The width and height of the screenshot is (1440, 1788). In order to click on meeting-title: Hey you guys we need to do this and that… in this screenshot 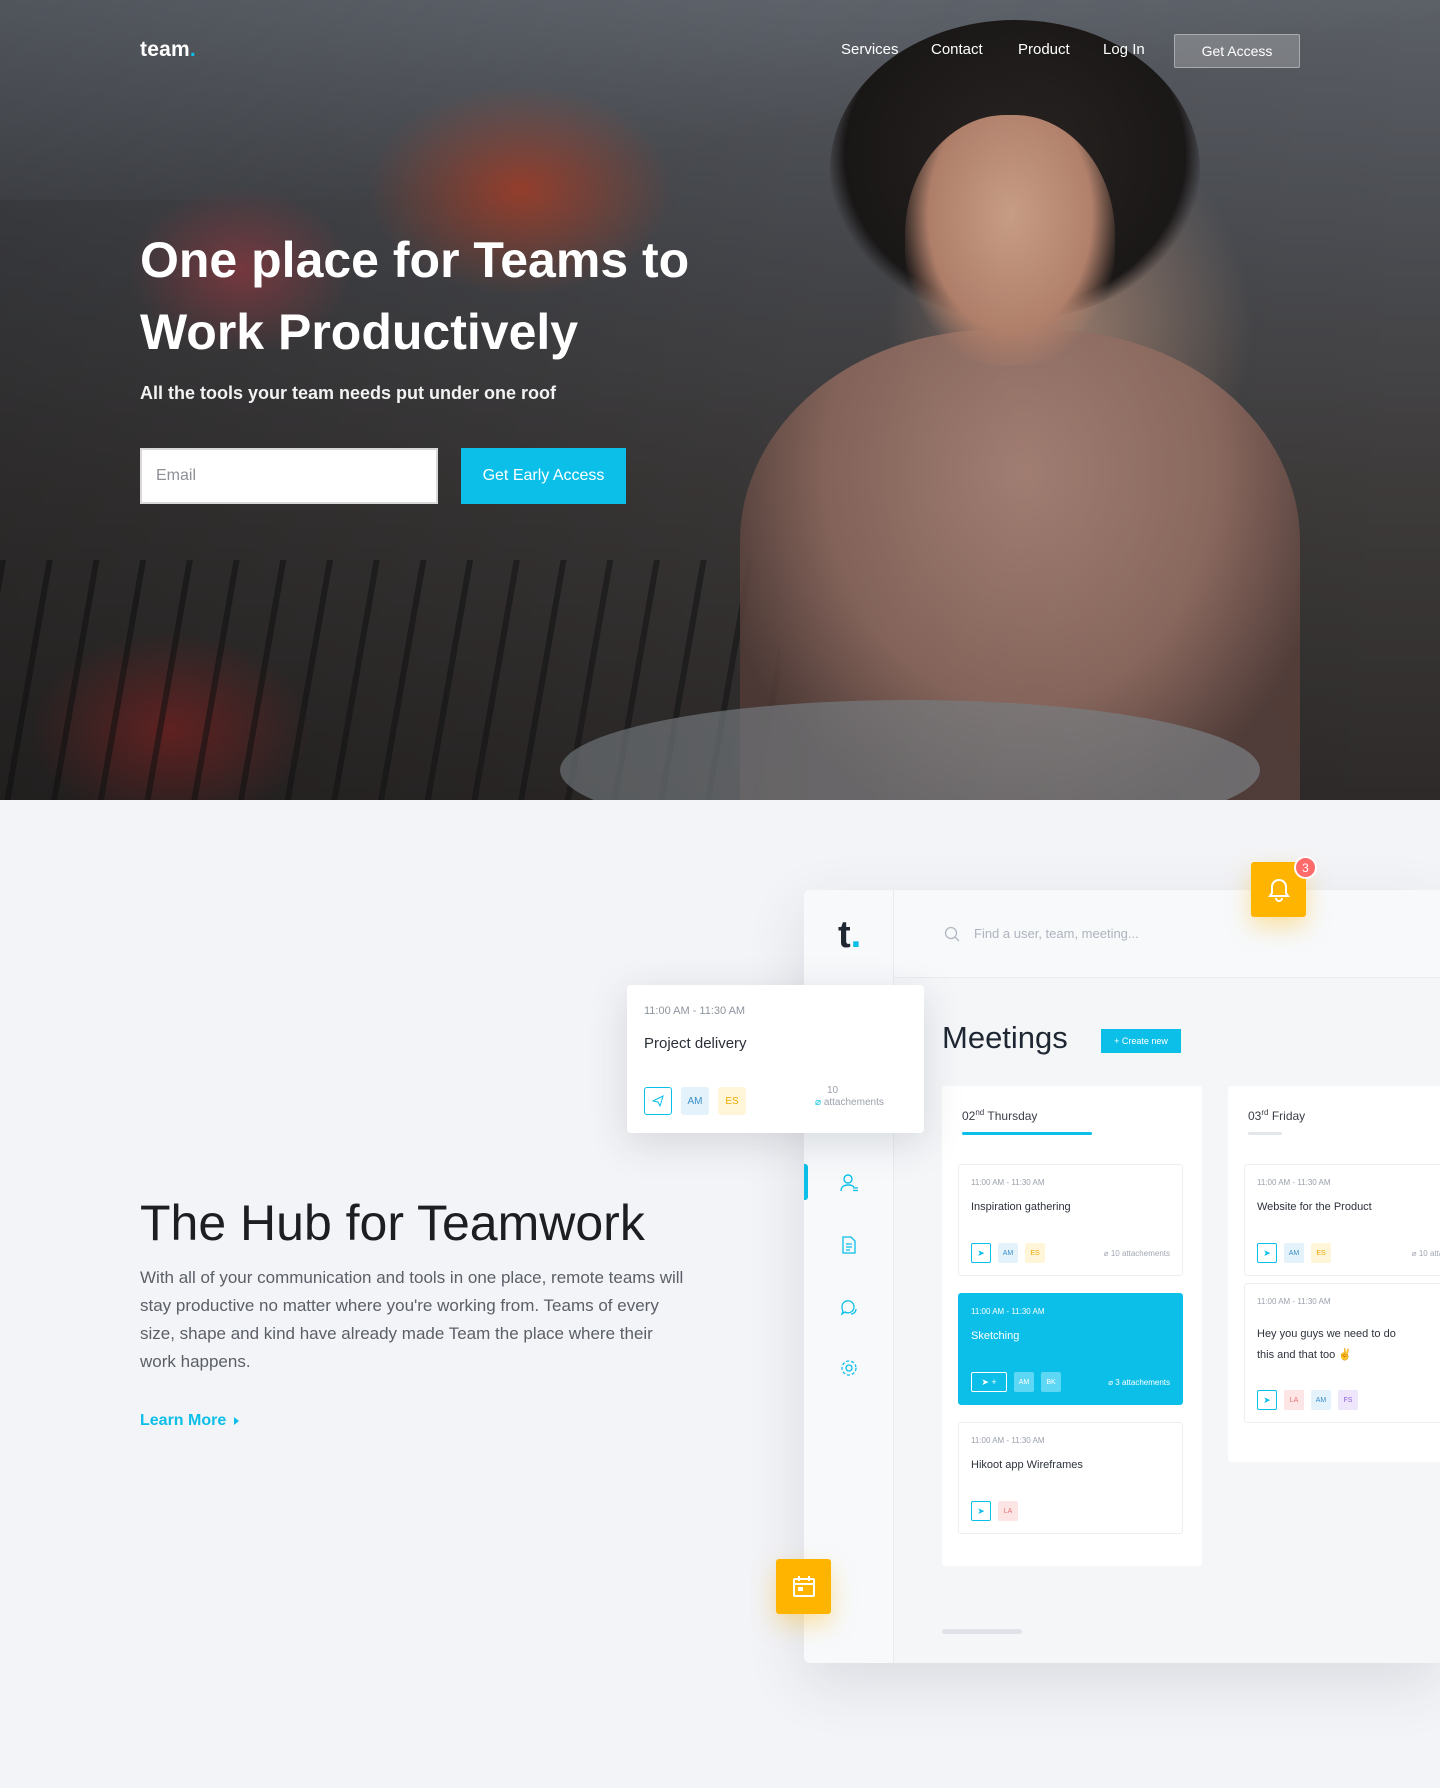, I will do `click(1326, 1344)`.